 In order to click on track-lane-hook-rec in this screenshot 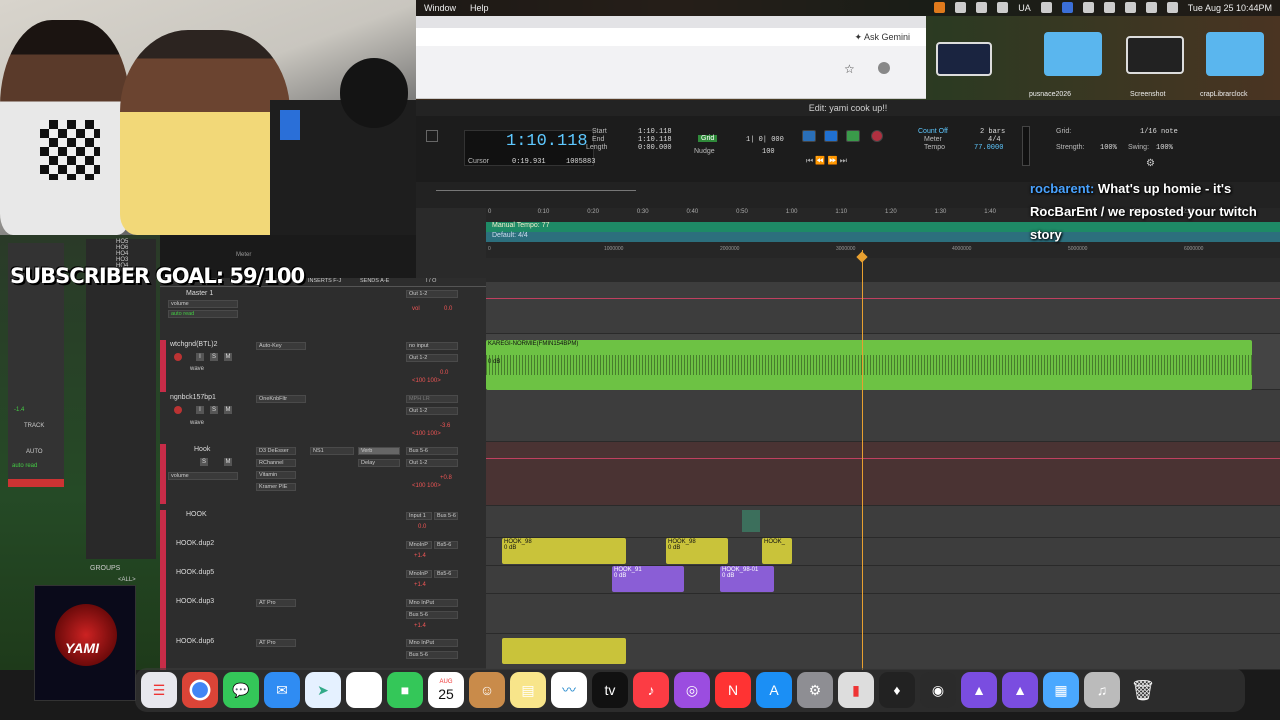, I will do `click(883, 522)`.